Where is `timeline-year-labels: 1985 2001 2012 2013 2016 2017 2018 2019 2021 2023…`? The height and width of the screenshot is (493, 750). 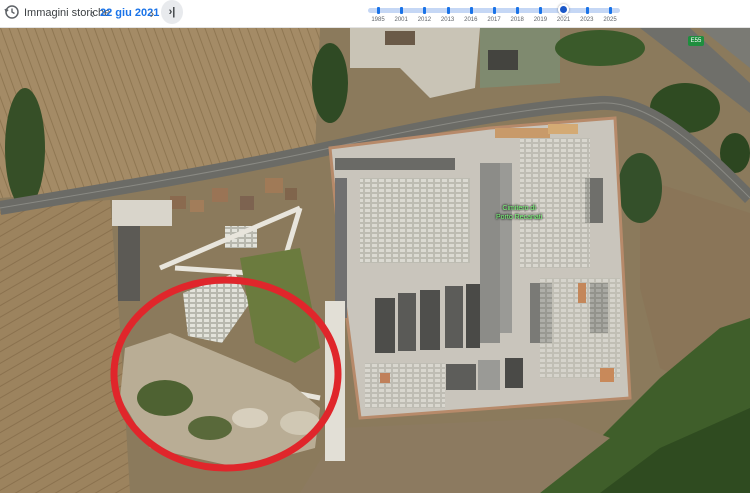
timeline-year-labels: 1985 2001 2012 2013 2016 2017 2018 2019 2021 2023… is located at coordinates (494, 22).